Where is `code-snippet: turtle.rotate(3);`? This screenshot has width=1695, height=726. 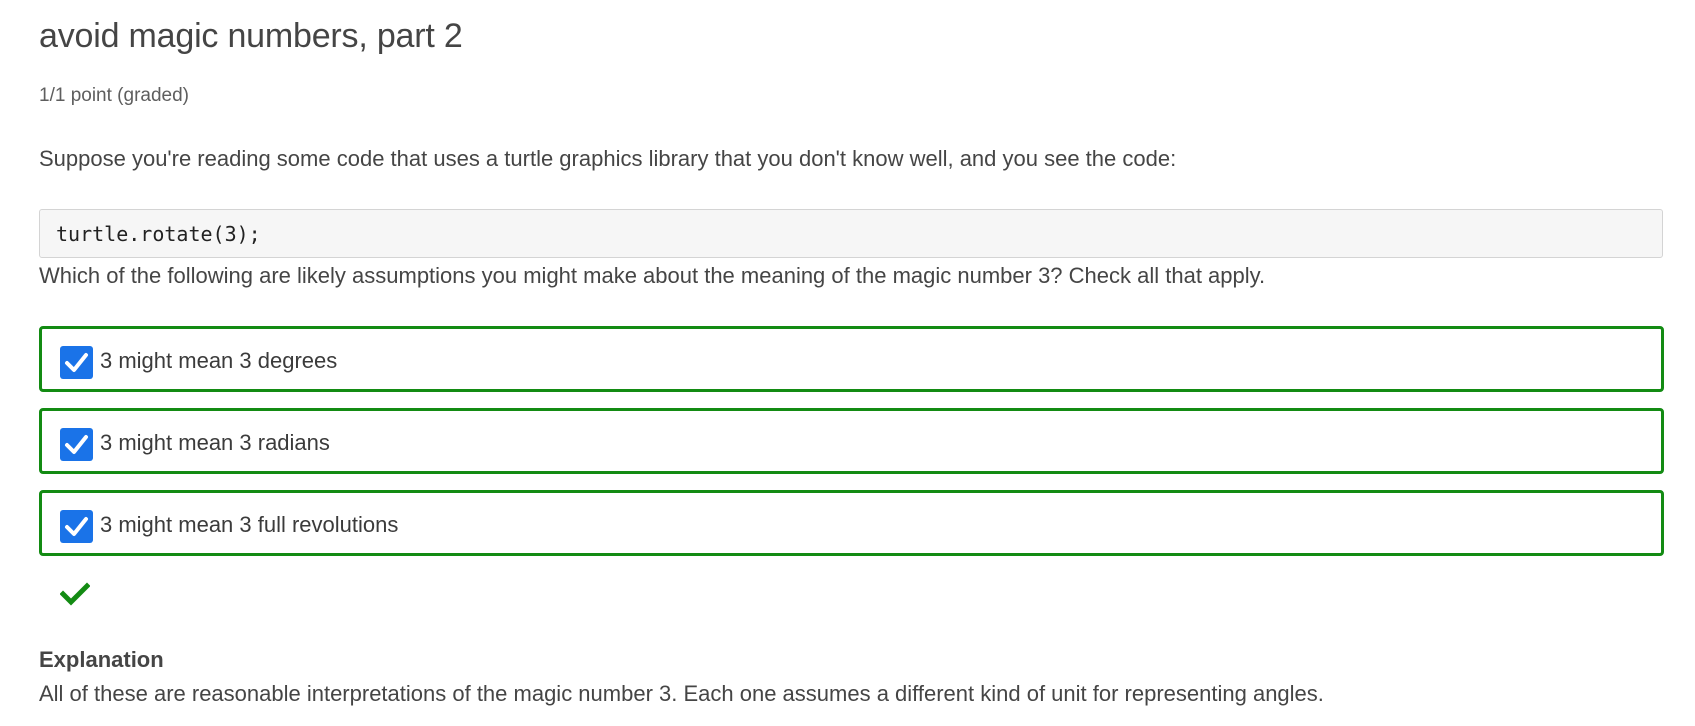 code-snippet: turtle.rotate(3); is located at coordinates (851, 233).